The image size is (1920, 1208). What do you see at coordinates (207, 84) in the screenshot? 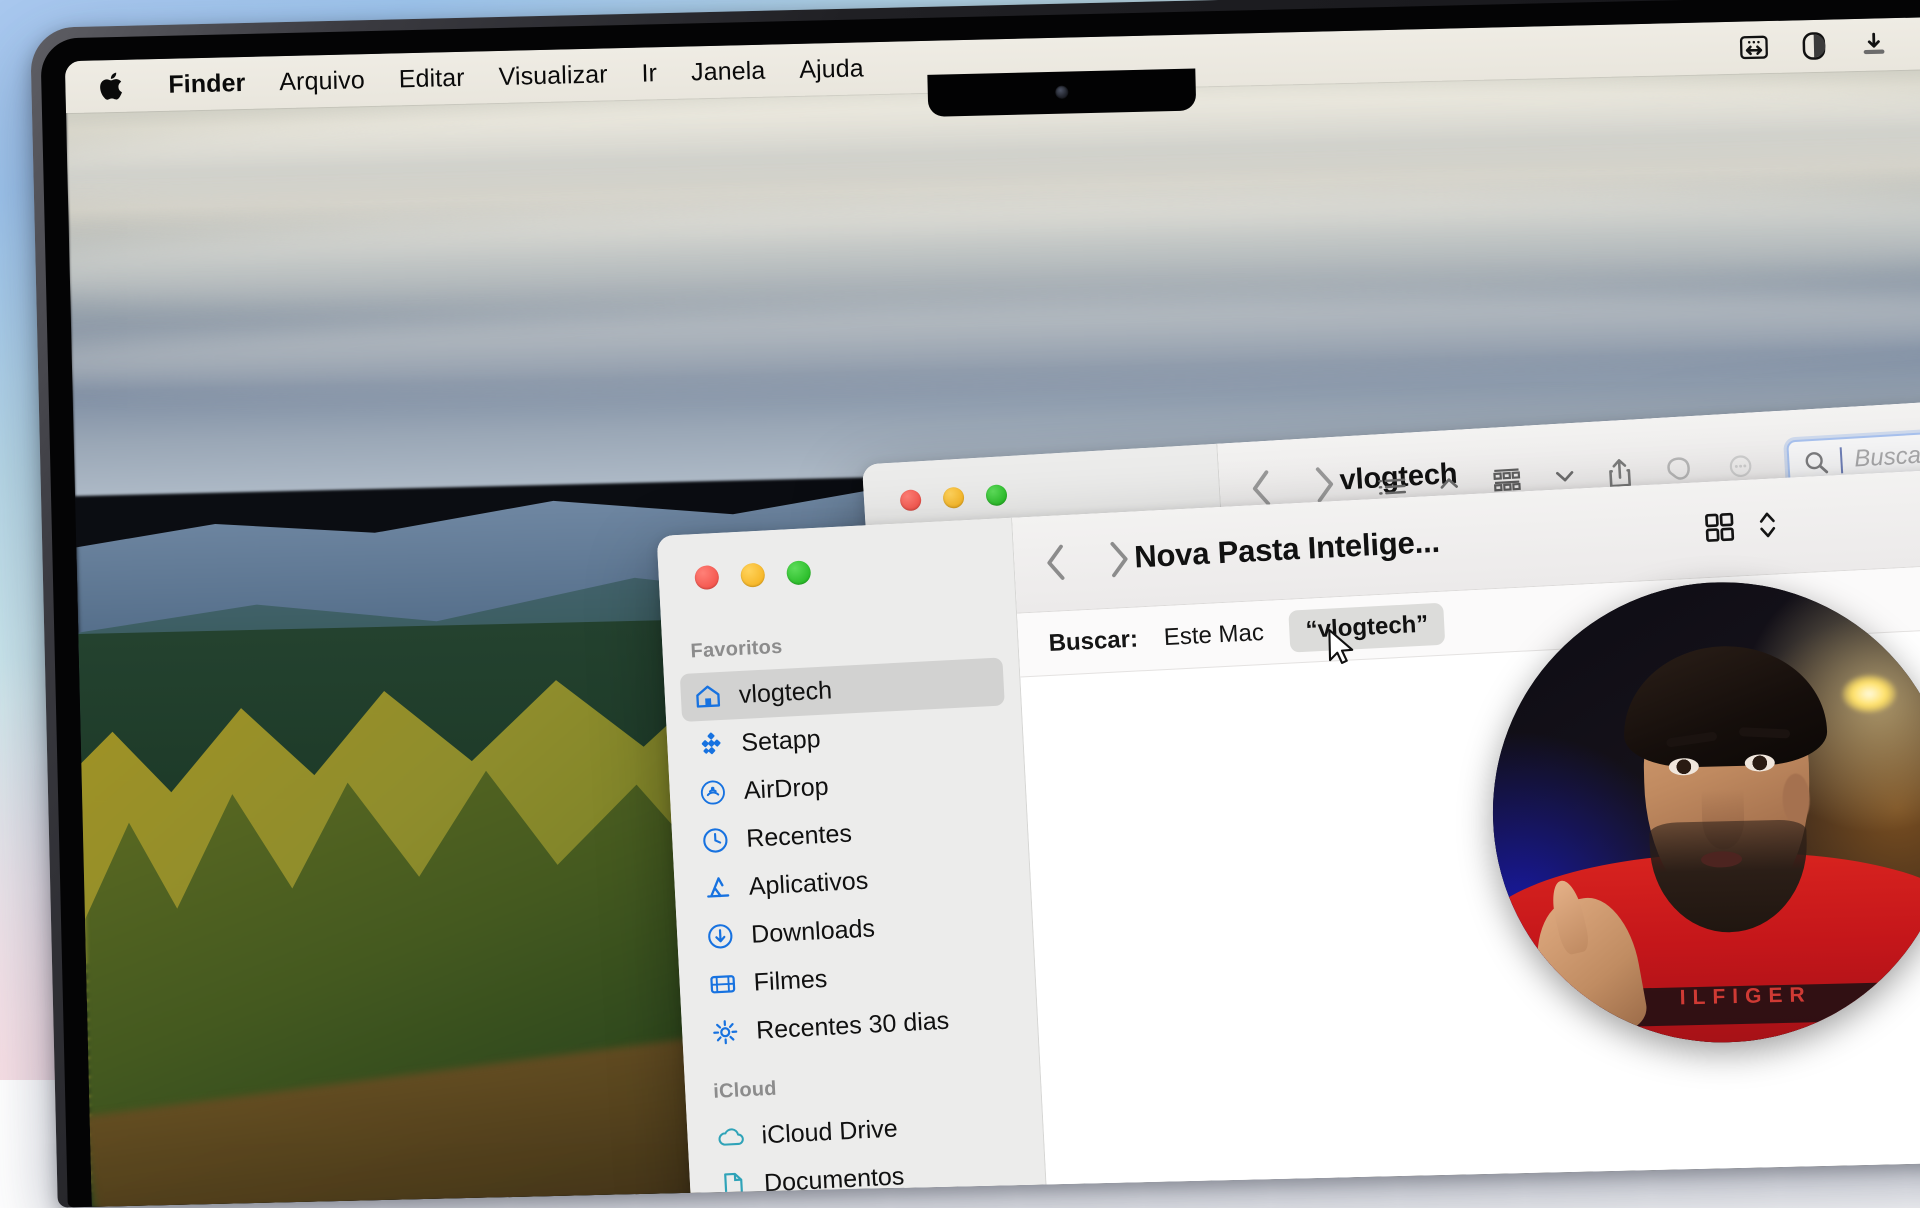
I see `menu-item-finder: Finder` at bounding box center [207, 84].